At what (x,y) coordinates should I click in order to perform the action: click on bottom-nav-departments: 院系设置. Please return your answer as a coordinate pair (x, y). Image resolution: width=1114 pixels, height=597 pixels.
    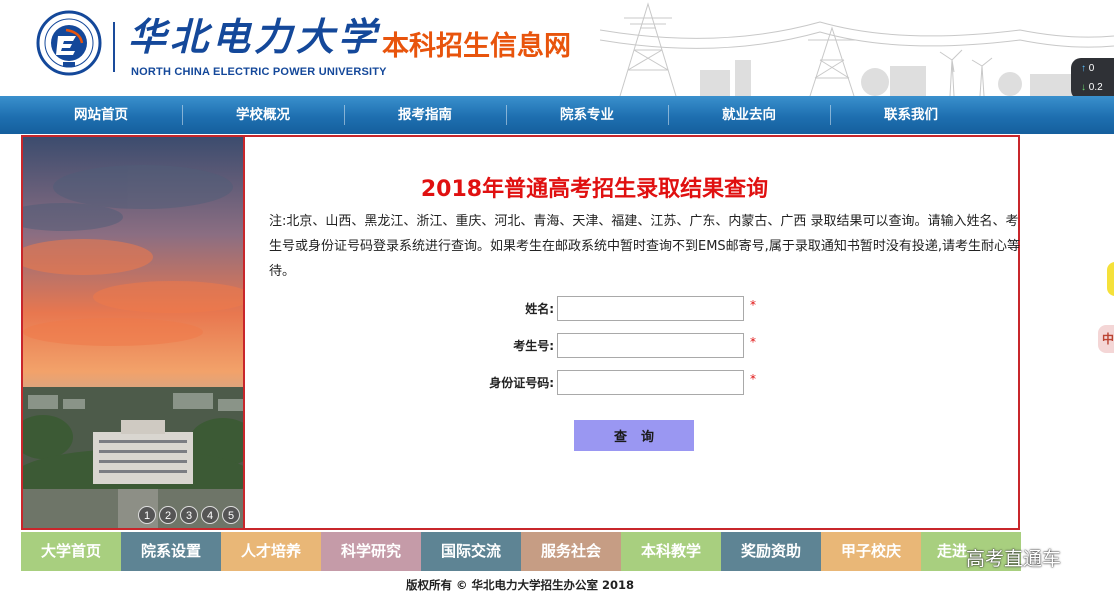
    Looking at the image, I should click on (171, 551).